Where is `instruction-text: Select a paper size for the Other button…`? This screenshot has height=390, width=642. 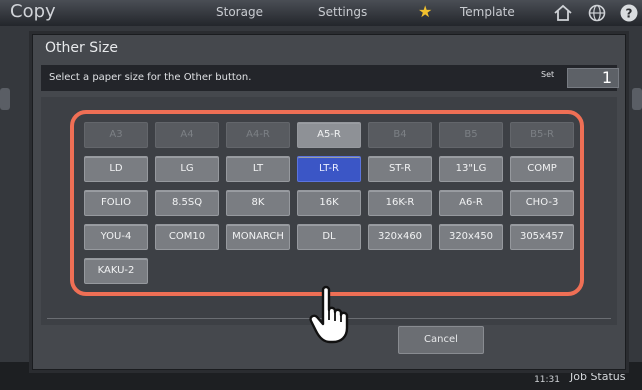
instruction-text: Select a paper size for the Other button… is located at coordinates (150, 77).